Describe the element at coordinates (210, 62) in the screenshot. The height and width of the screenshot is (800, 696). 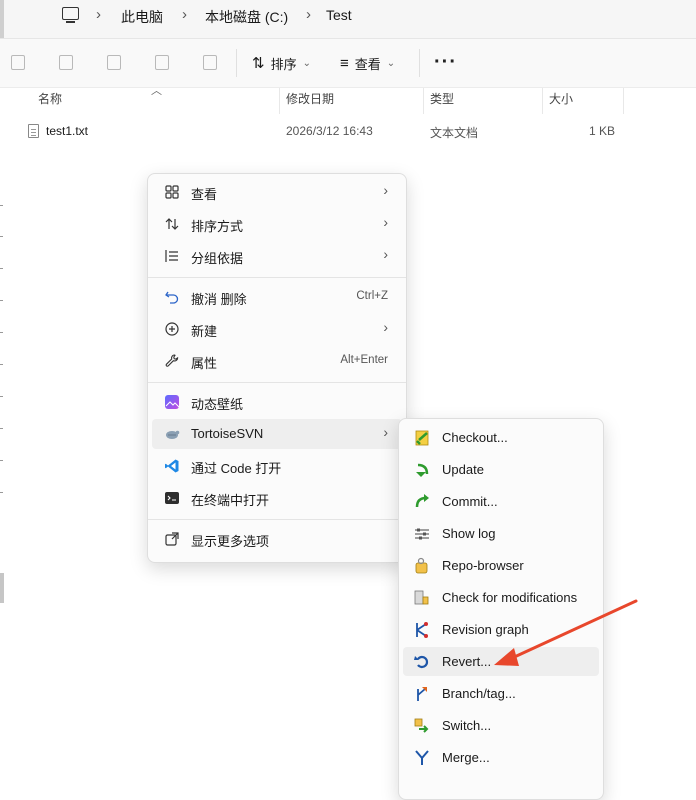
I see `delete-icon` at that location.